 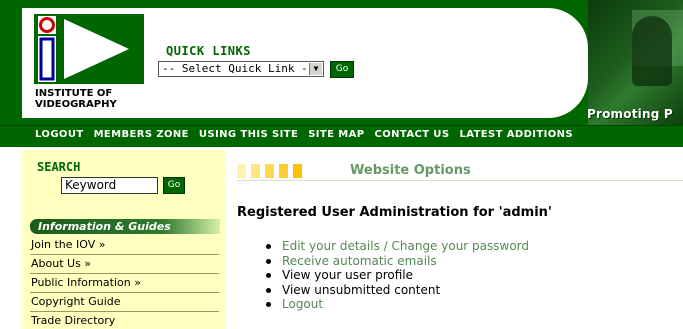 I want to click on sidebar-item-public-info: Public Information », so click(x=124, y=283).